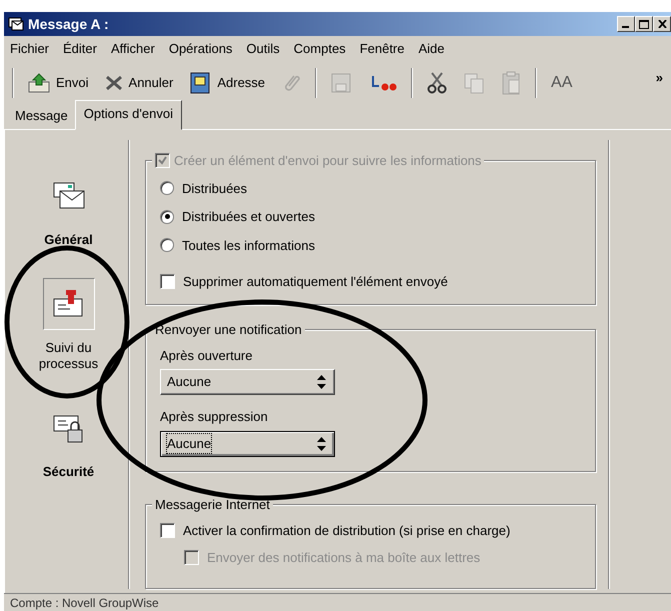  I want to click on radio-label: Distribuées et ouvertes, so click(248, 217).